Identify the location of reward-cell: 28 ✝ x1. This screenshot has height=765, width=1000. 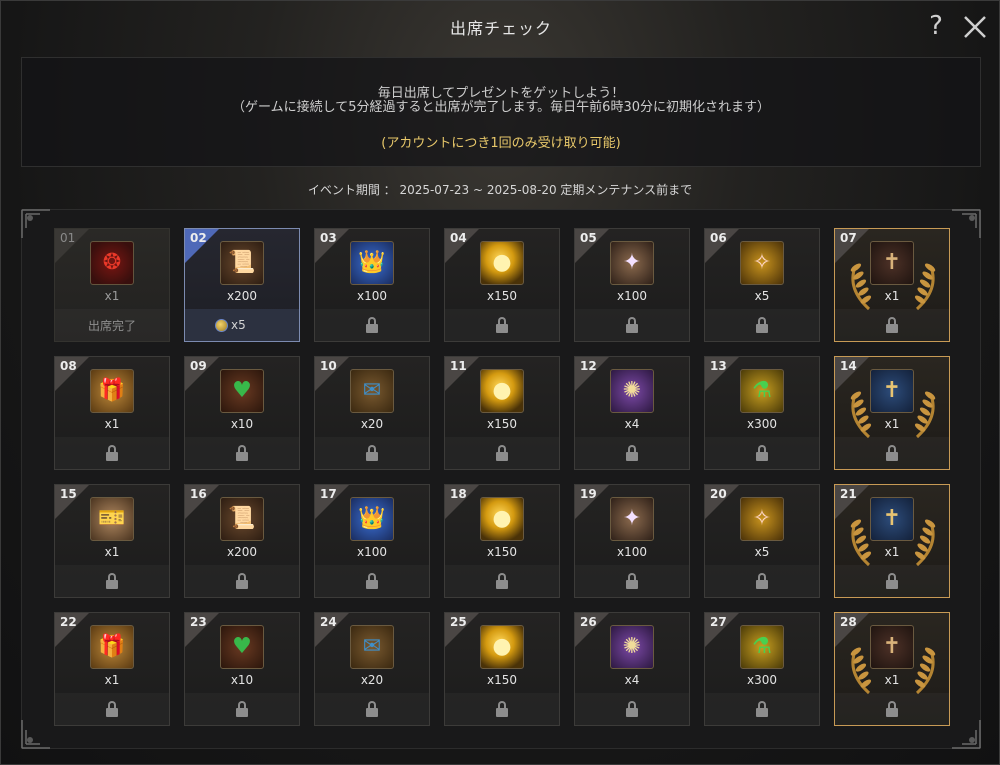
(892, 669).